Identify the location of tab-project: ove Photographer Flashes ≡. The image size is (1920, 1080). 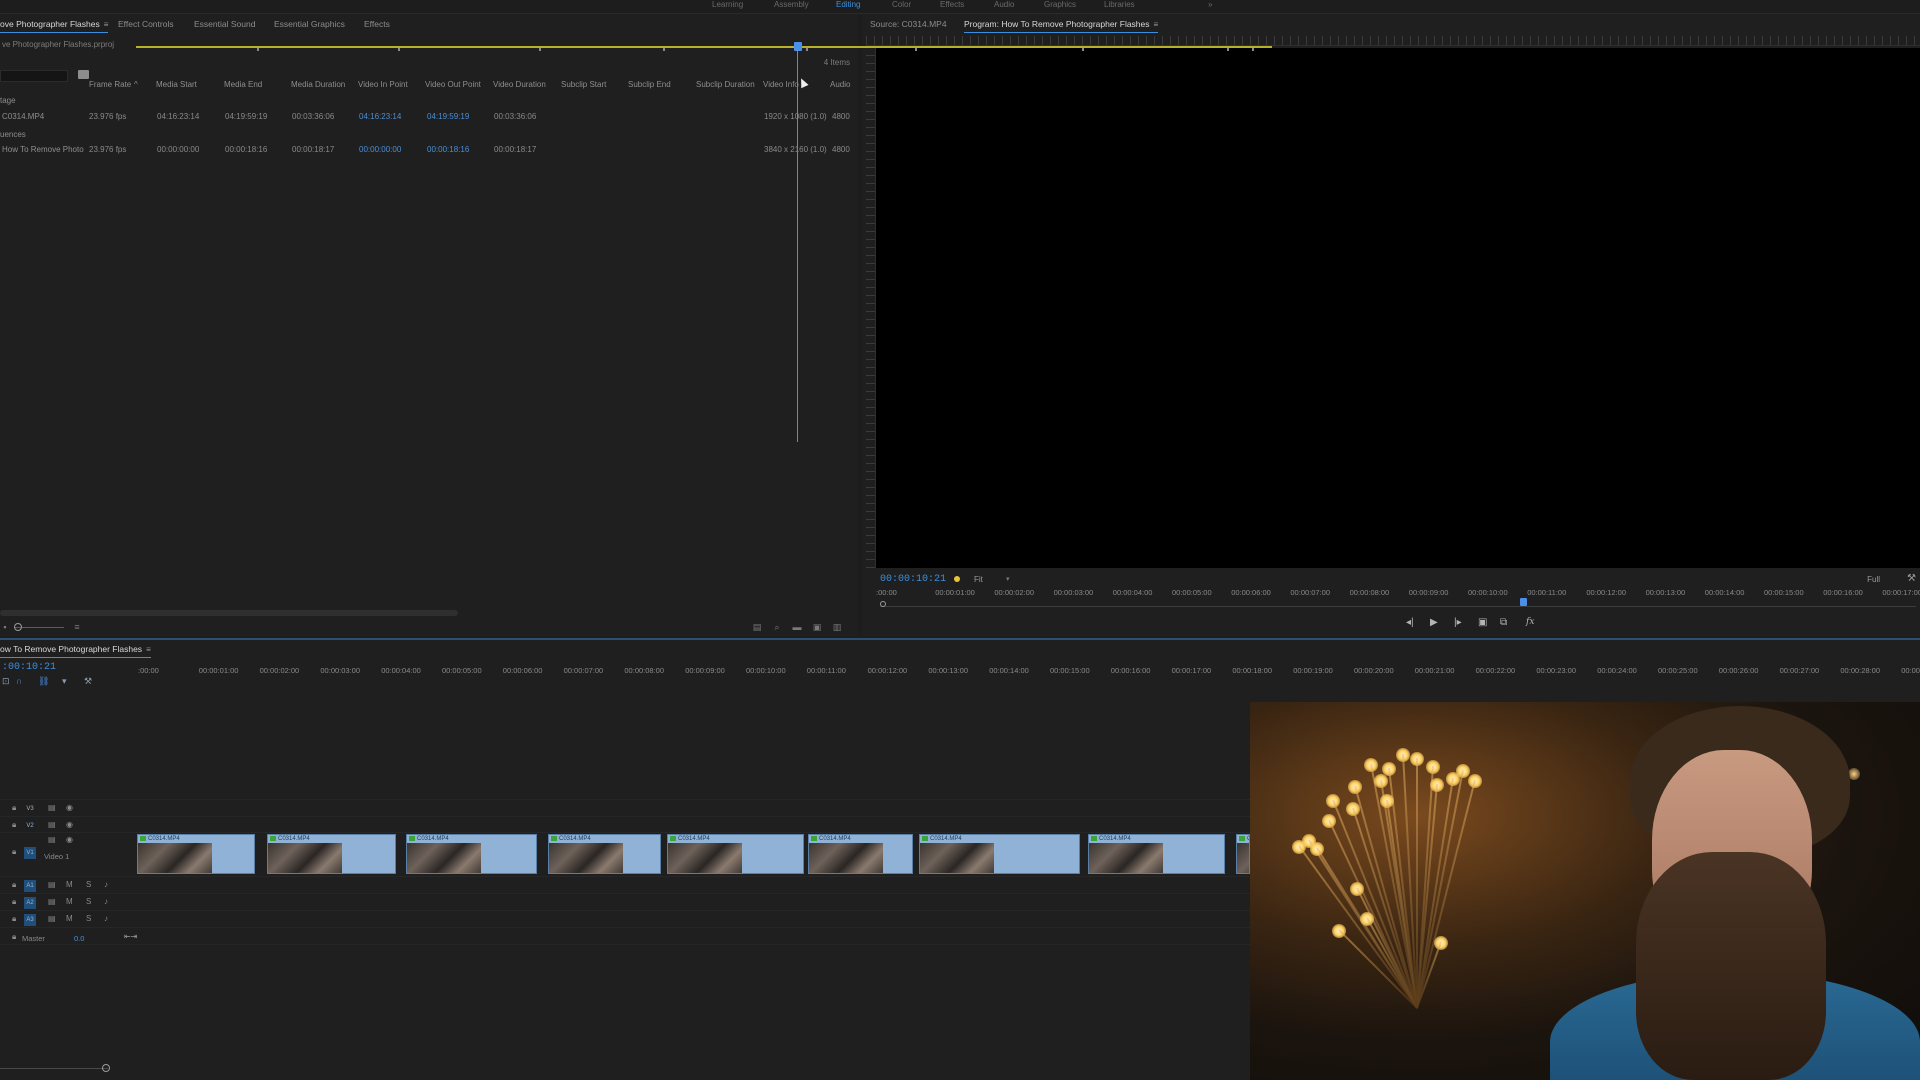
(54, 26).